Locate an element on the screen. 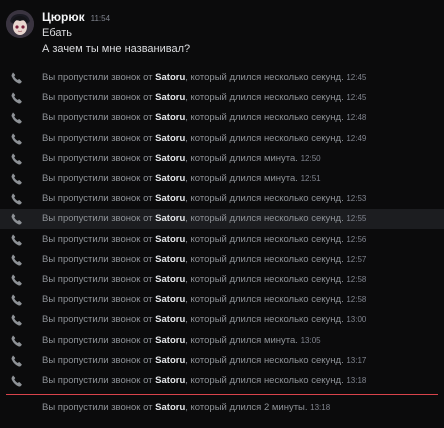  missed-call-duration: , который длился 2 минуты. is located at coordinates (246, 407).